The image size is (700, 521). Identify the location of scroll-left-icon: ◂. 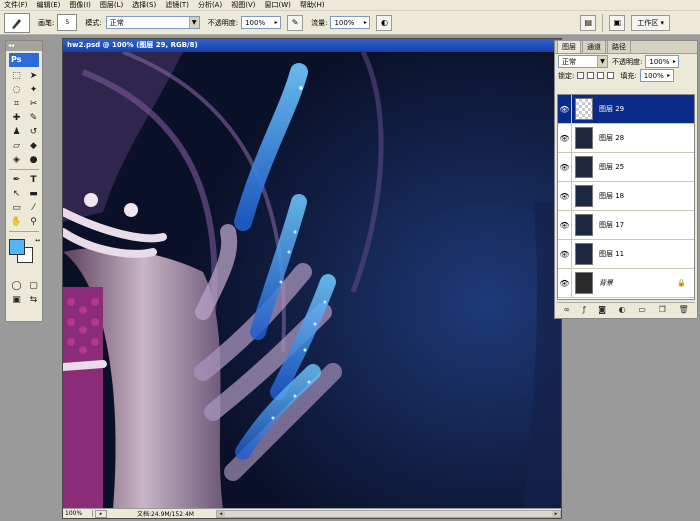
(220, 513).